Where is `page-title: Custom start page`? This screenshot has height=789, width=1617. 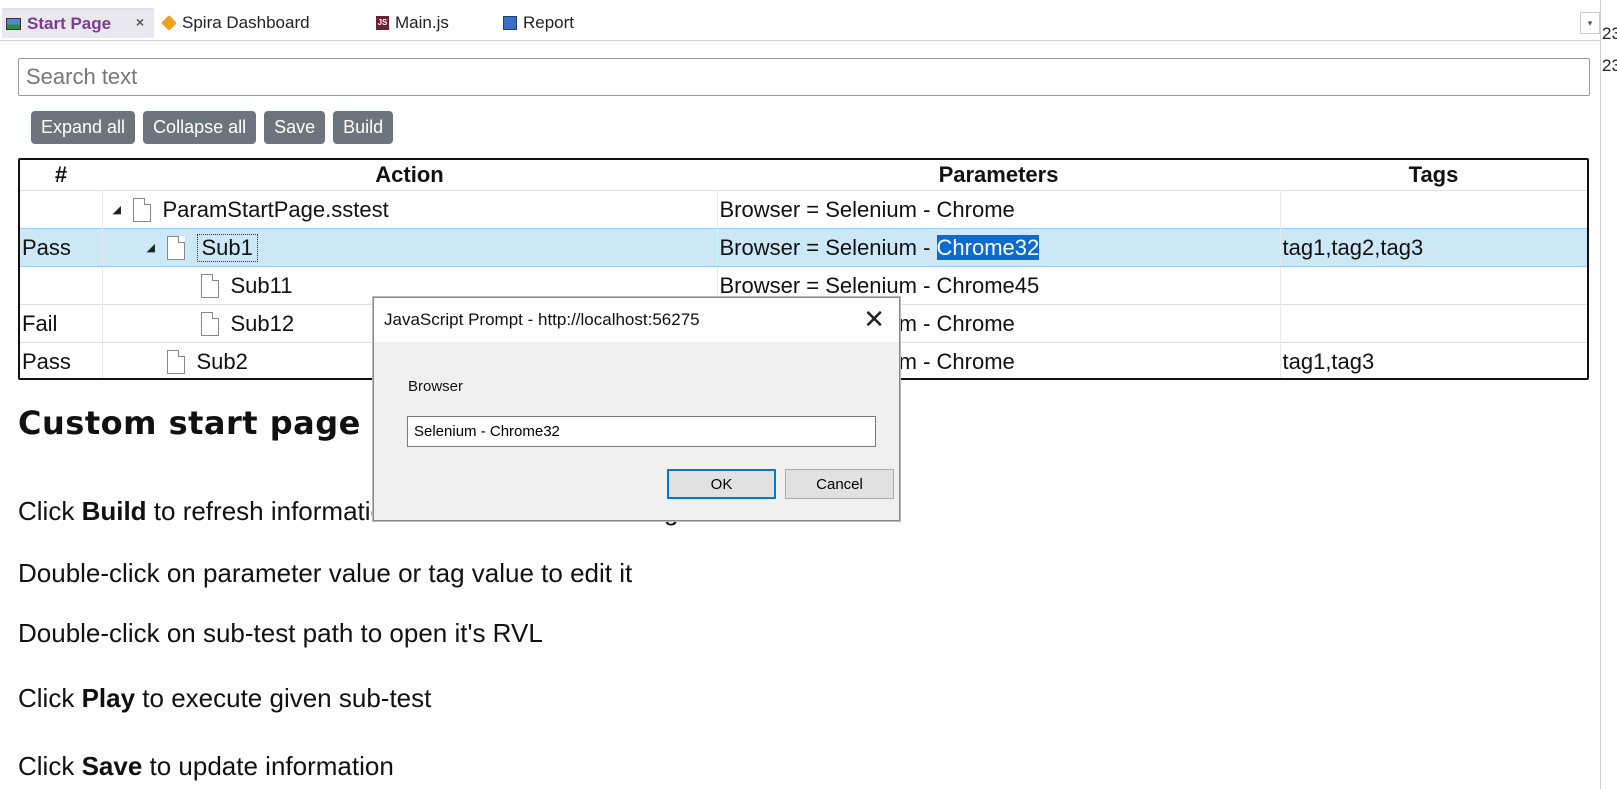 page-title: Custom start page is located at coordinates (189, 423).